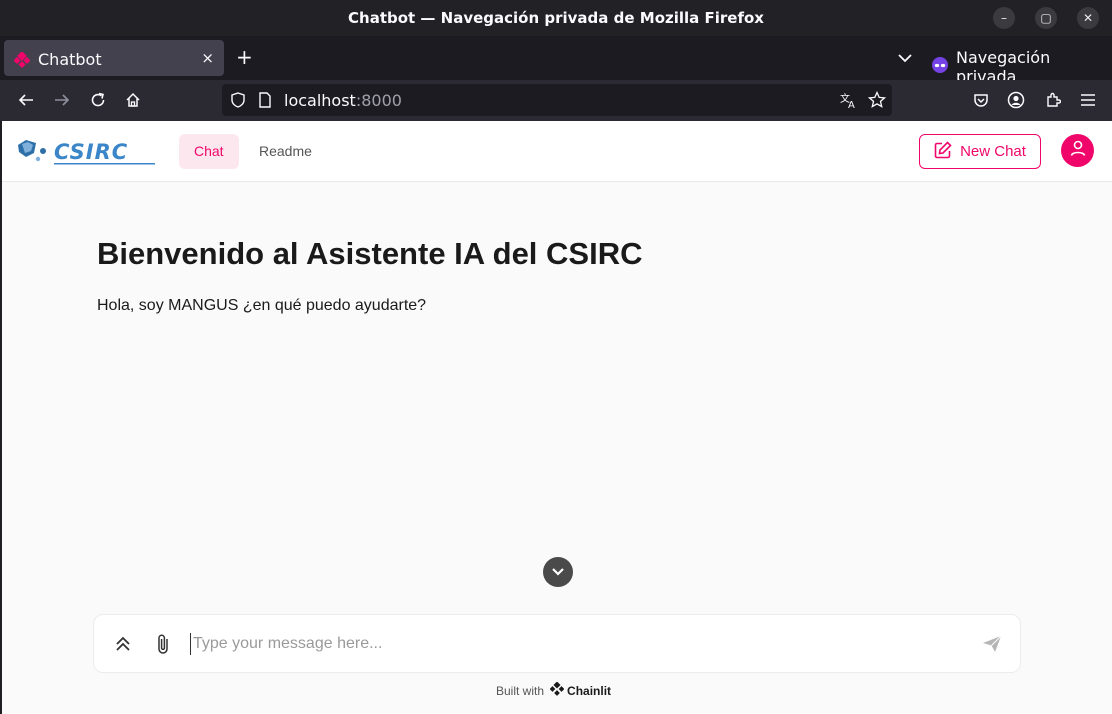 The width and height of the screenshot is (1112, 714). Describe the element at coordinates (98, 100) in the screenshot. I see `reload-icon` at that location.